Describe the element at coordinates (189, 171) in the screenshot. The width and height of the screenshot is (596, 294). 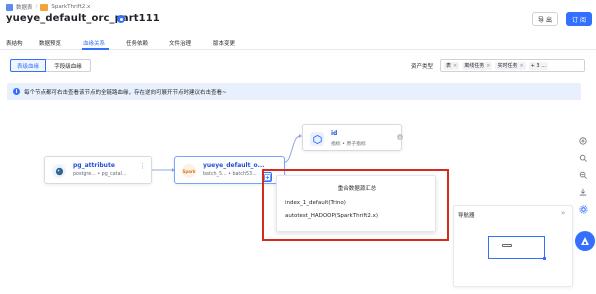
I see `spark-icon: Spark` at that location.